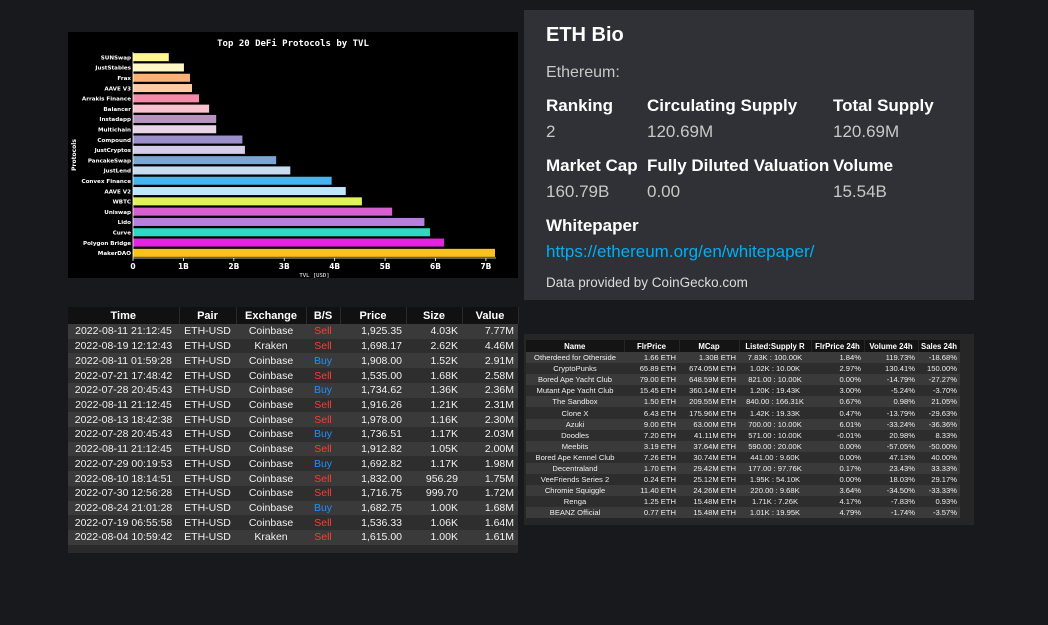 Image resolution: width=1048 pixels, height=625 pixels. What do you see at coordinates (115, 120) in the screenshot?
I see `y-tick-label: Instadapp` at bounding box center [115, 120].